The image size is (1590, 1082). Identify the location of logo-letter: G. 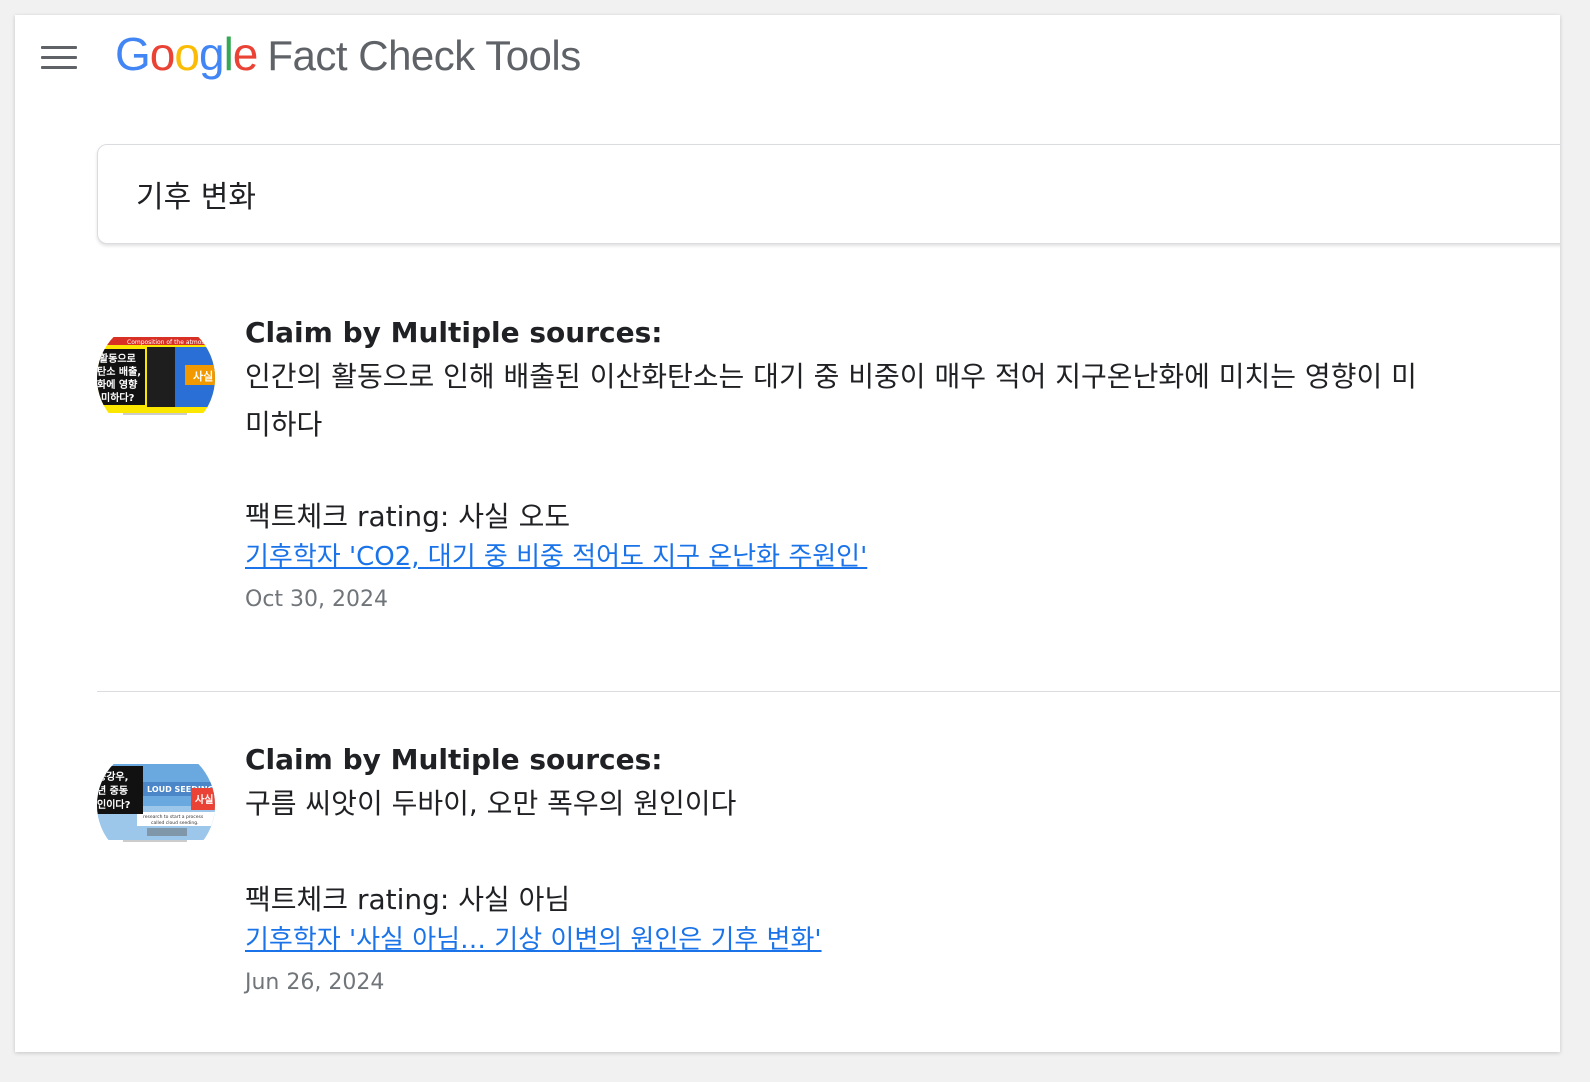
(133, 54).